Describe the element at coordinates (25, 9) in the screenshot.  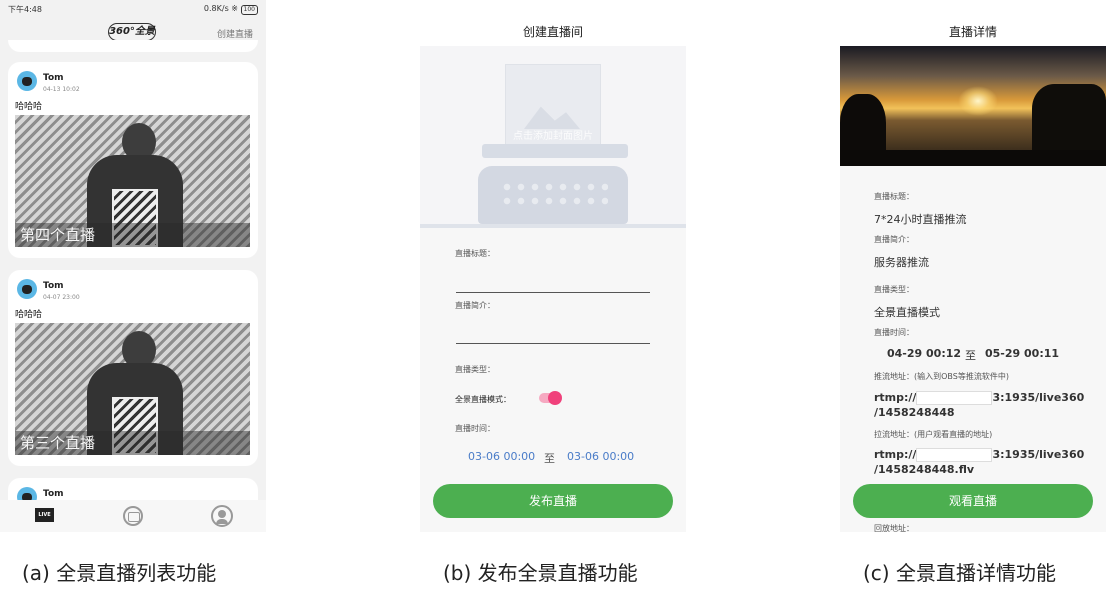
I see `status-time: 下午4:48` at that location.